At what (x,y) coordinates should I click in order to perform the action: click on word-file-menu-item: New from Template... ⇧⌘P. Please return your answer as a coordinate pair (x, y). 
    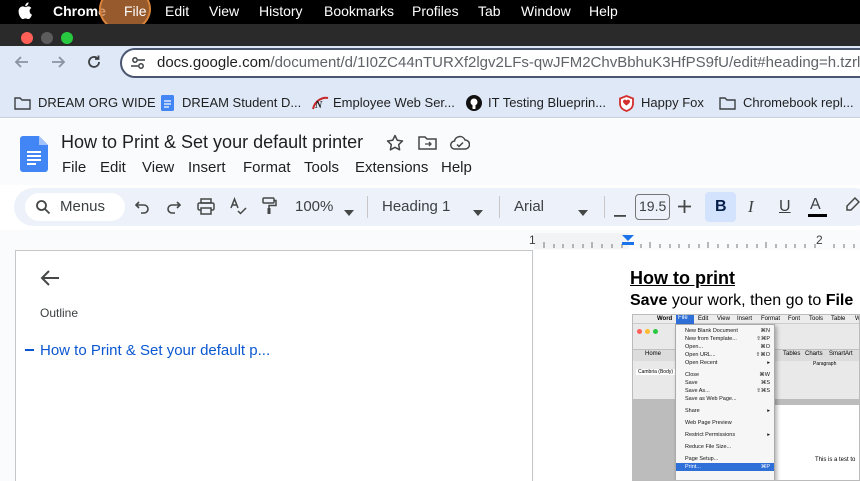
    Looking at the image, I should click on (725, 339).